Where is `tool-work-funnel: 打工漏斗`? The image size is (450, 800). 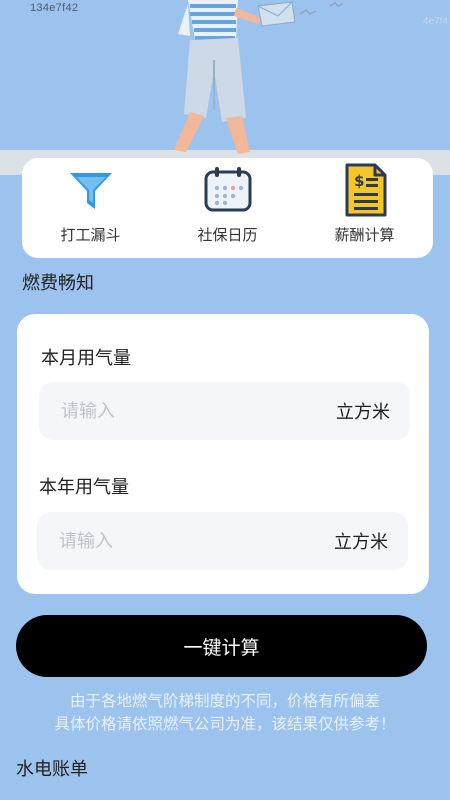
tool-work-funnel: 打工漏斗 is located at coordinates (91, 203).